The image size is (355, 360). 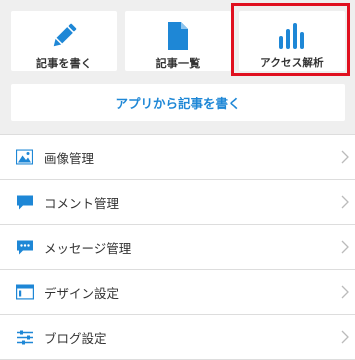 What do you see at coordinates (24, 247) in the screenshot?
I see `message-icon` at bounding box center [24, 247].